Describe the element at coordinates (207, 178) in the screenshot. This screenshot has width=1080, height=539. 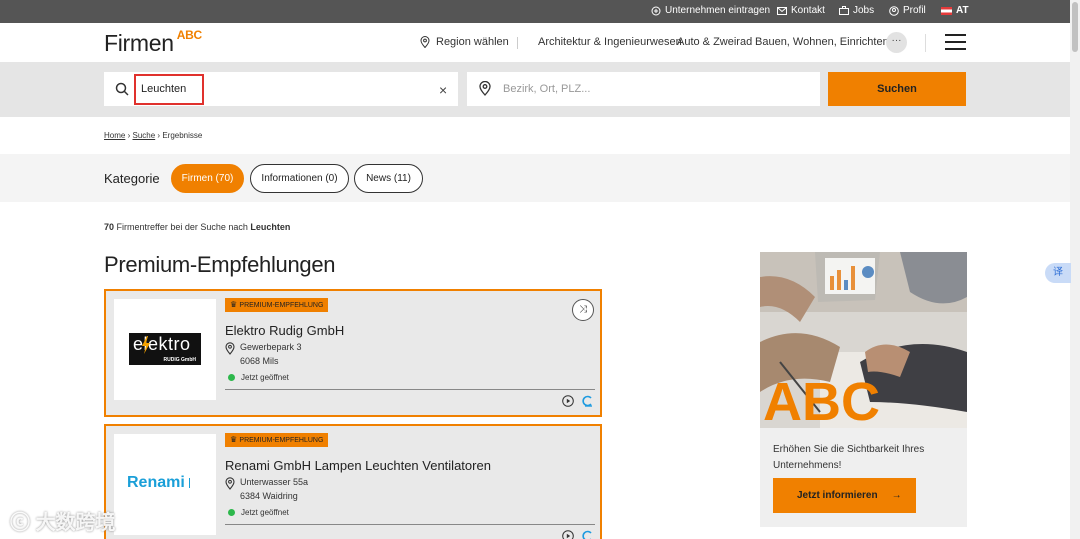
I see `tab-firmen: Firmen (70)` at that location.